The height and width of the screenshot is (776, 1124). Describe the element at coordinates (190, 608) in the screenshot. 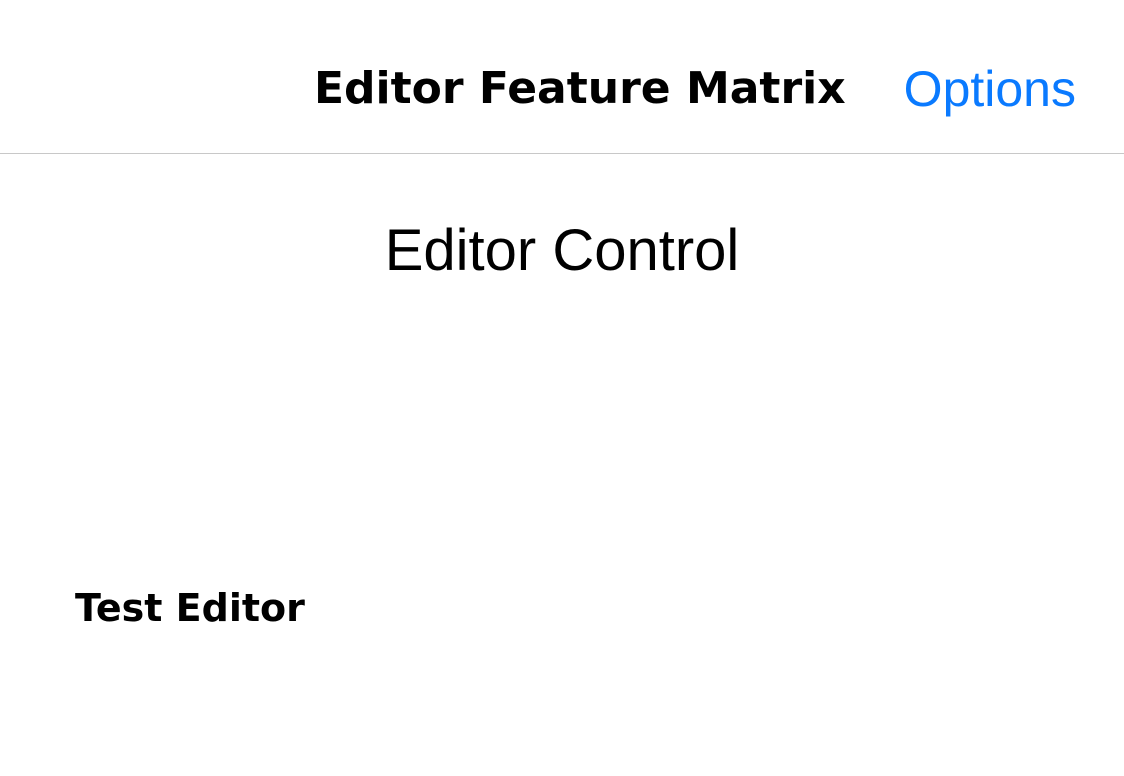

I see `editor-label: Test Editor` at that location.